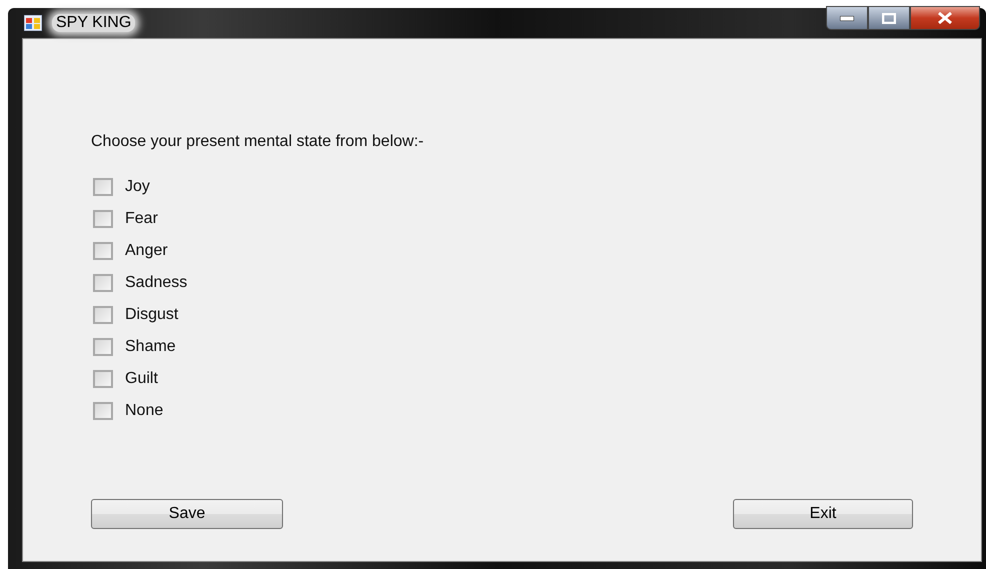 This screenshot has width=986, height=569. What do you see at coordinates (137, 187) in the screenshot?
I see `checkbox-label: Joy` at bounding box center [137, 187].